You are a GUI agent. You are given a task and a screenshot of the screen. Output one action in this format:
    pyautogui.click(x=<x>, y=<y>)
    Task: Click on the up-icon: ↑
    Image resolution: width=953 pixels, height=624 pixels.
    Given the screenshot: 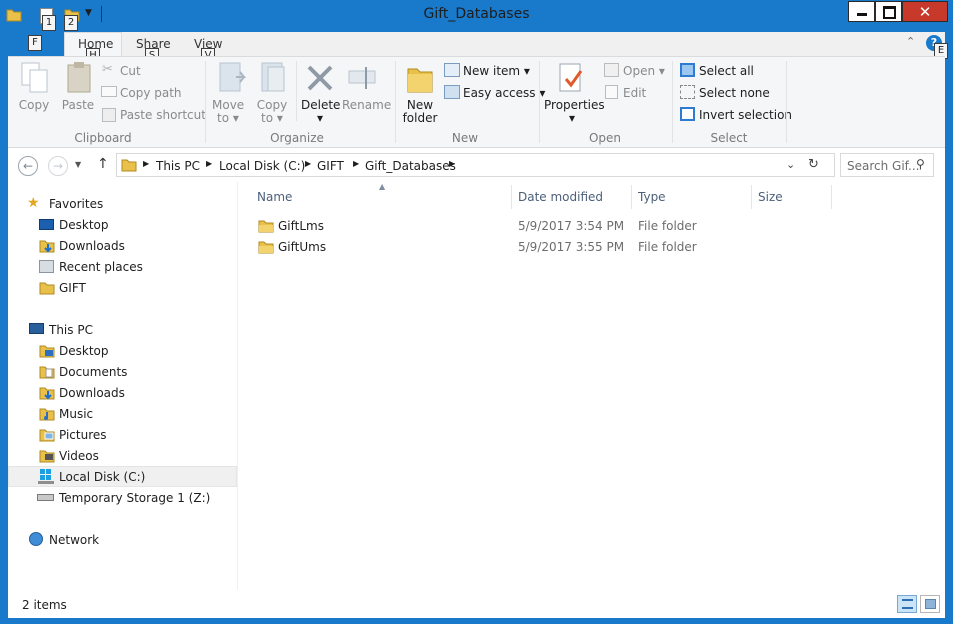 What is the action you would take?
    pyautogui.click(x=103, y=164)
    